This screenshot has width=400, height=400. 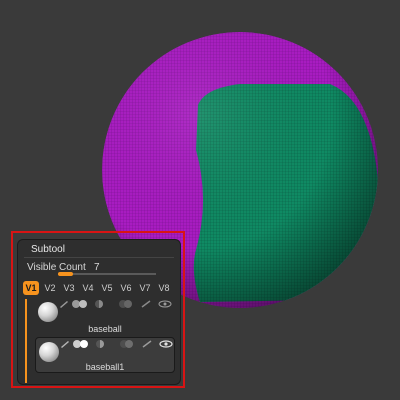 I want to click on subtool-item-baseball1: baseball1, so click(x=105, y=355).